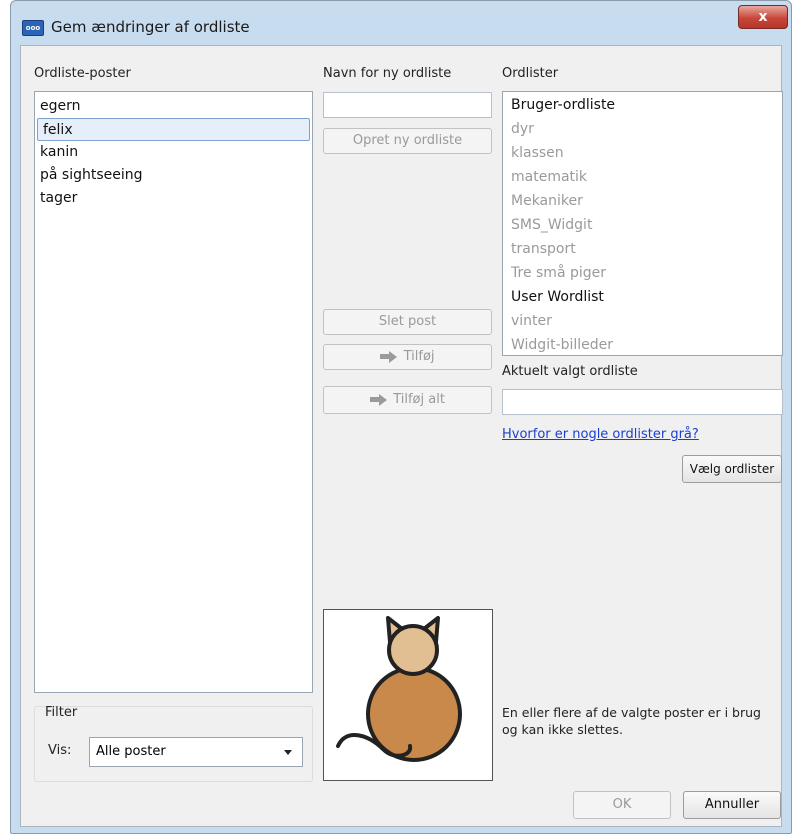 This screenshot has height=839, width=796. I want to click on show-label: Vis:, so click(60, 750).